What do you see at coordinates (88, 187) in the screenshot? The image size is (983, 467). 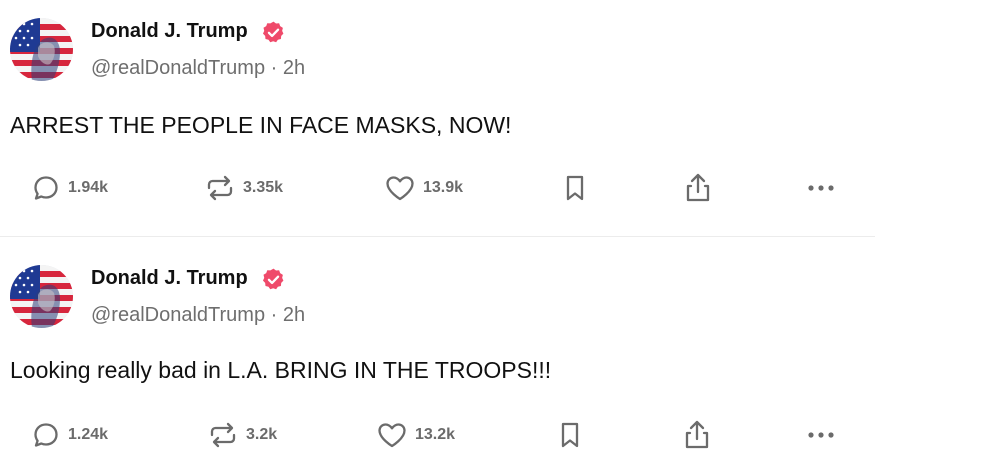 I see `reply-count: 1.94k` at bounding box center [88, 187].